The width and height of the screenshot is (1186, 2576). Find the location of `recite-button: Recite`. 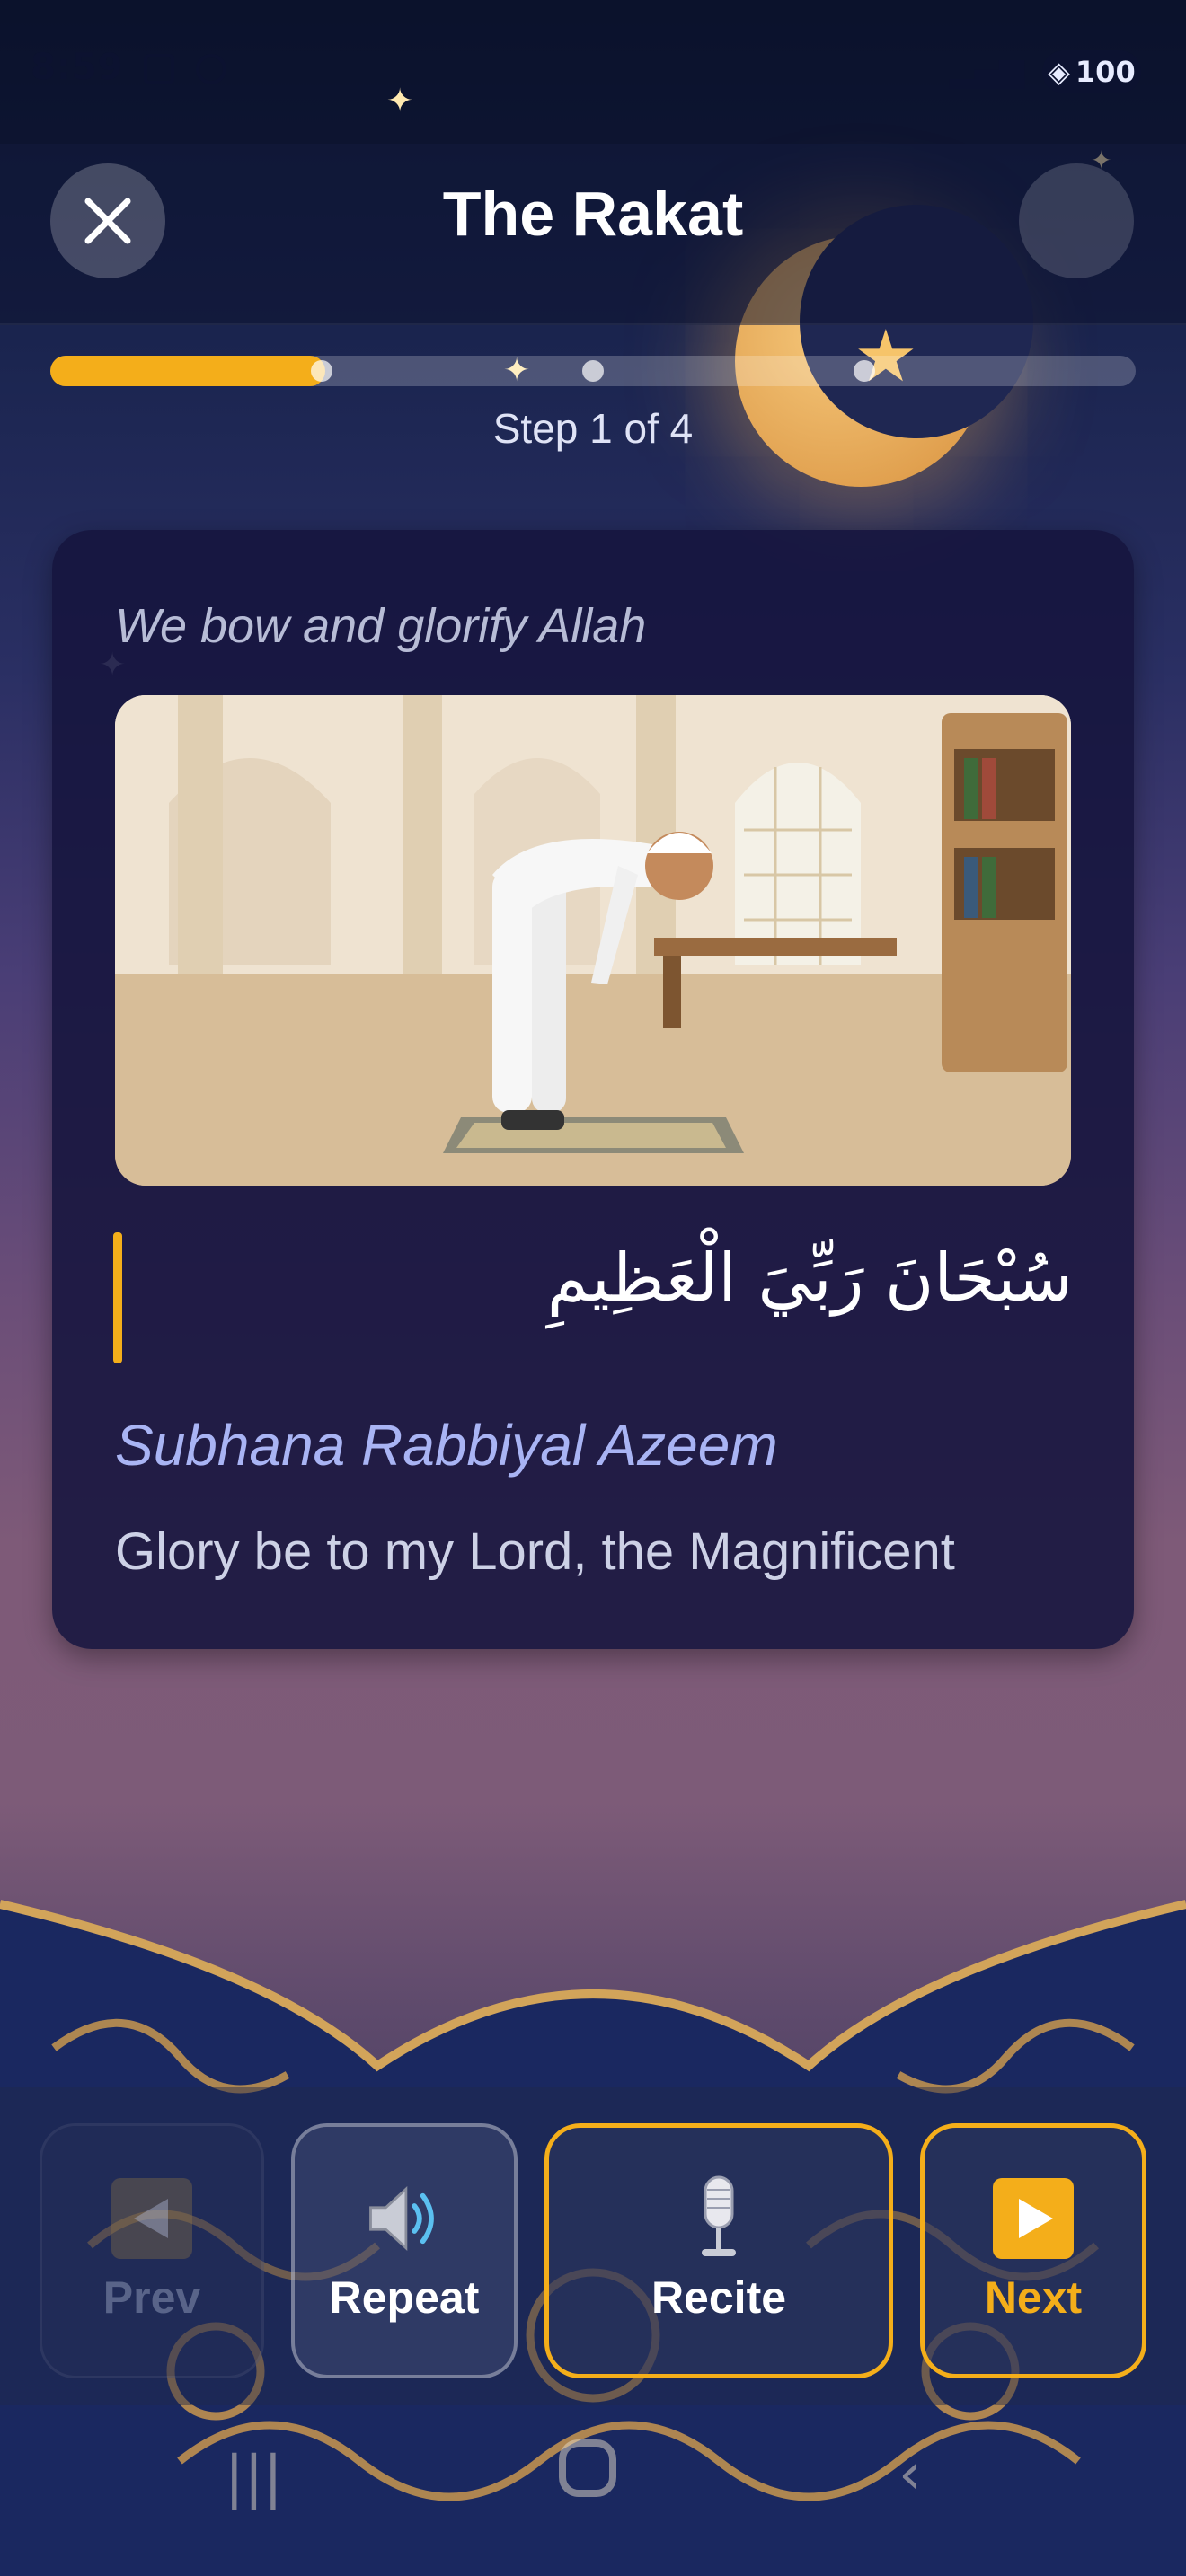

recite-button: Recite is located at coordinates (718, 2250).